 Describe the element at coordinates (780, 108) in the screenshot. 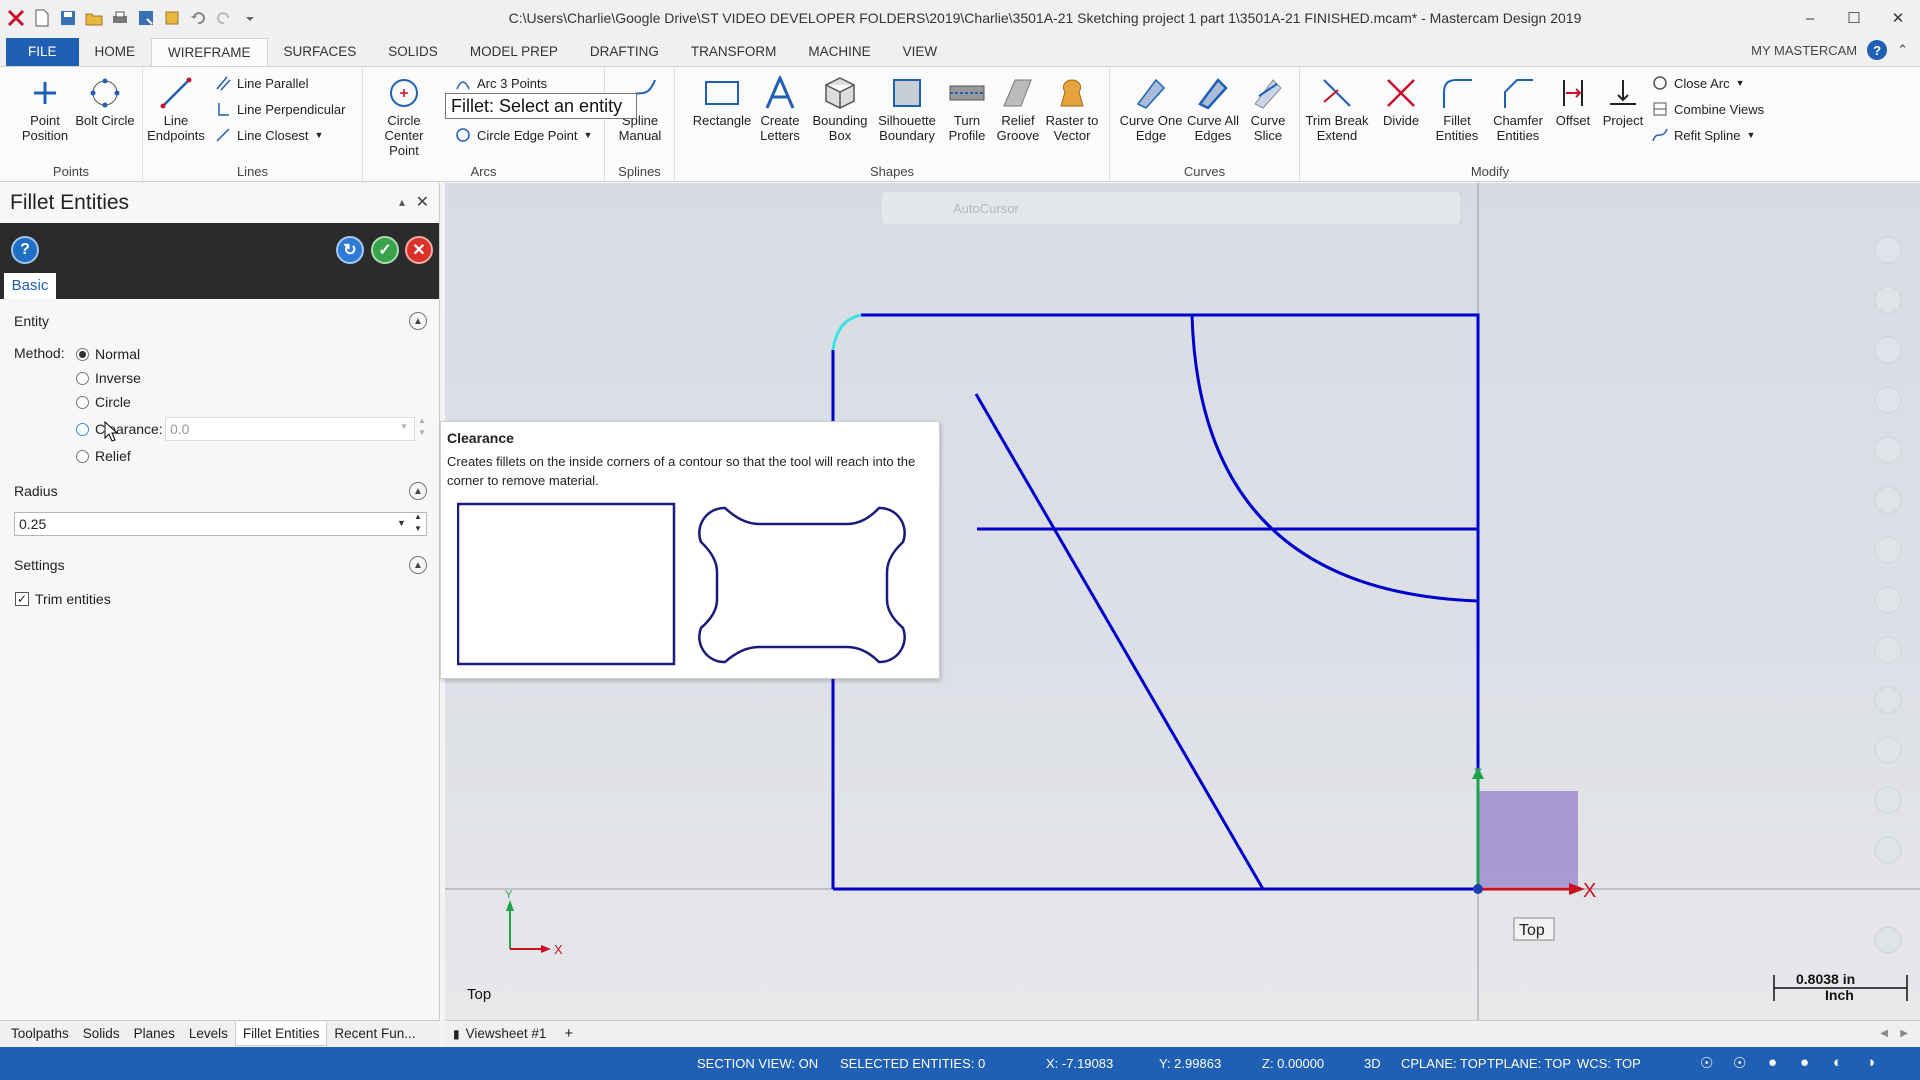

I see `create-letters-button: Create Letters` at that location.